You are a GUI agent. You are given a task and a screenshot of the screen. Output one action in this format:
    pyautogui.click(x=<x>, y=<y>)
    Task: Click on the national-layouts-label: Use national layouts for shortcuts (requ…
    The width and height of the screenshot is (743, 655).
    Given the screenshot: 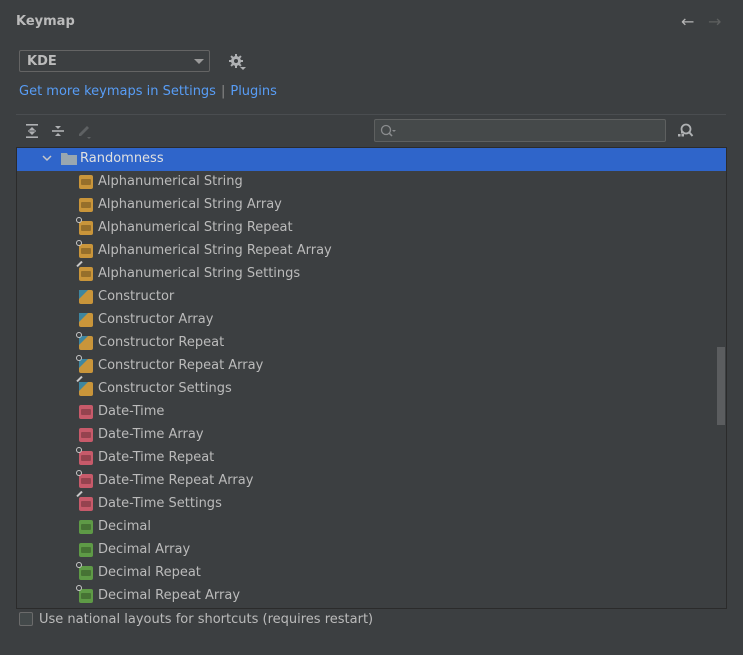 What is the action you would take?
    pyautogui.click(x=206, y=619)
    